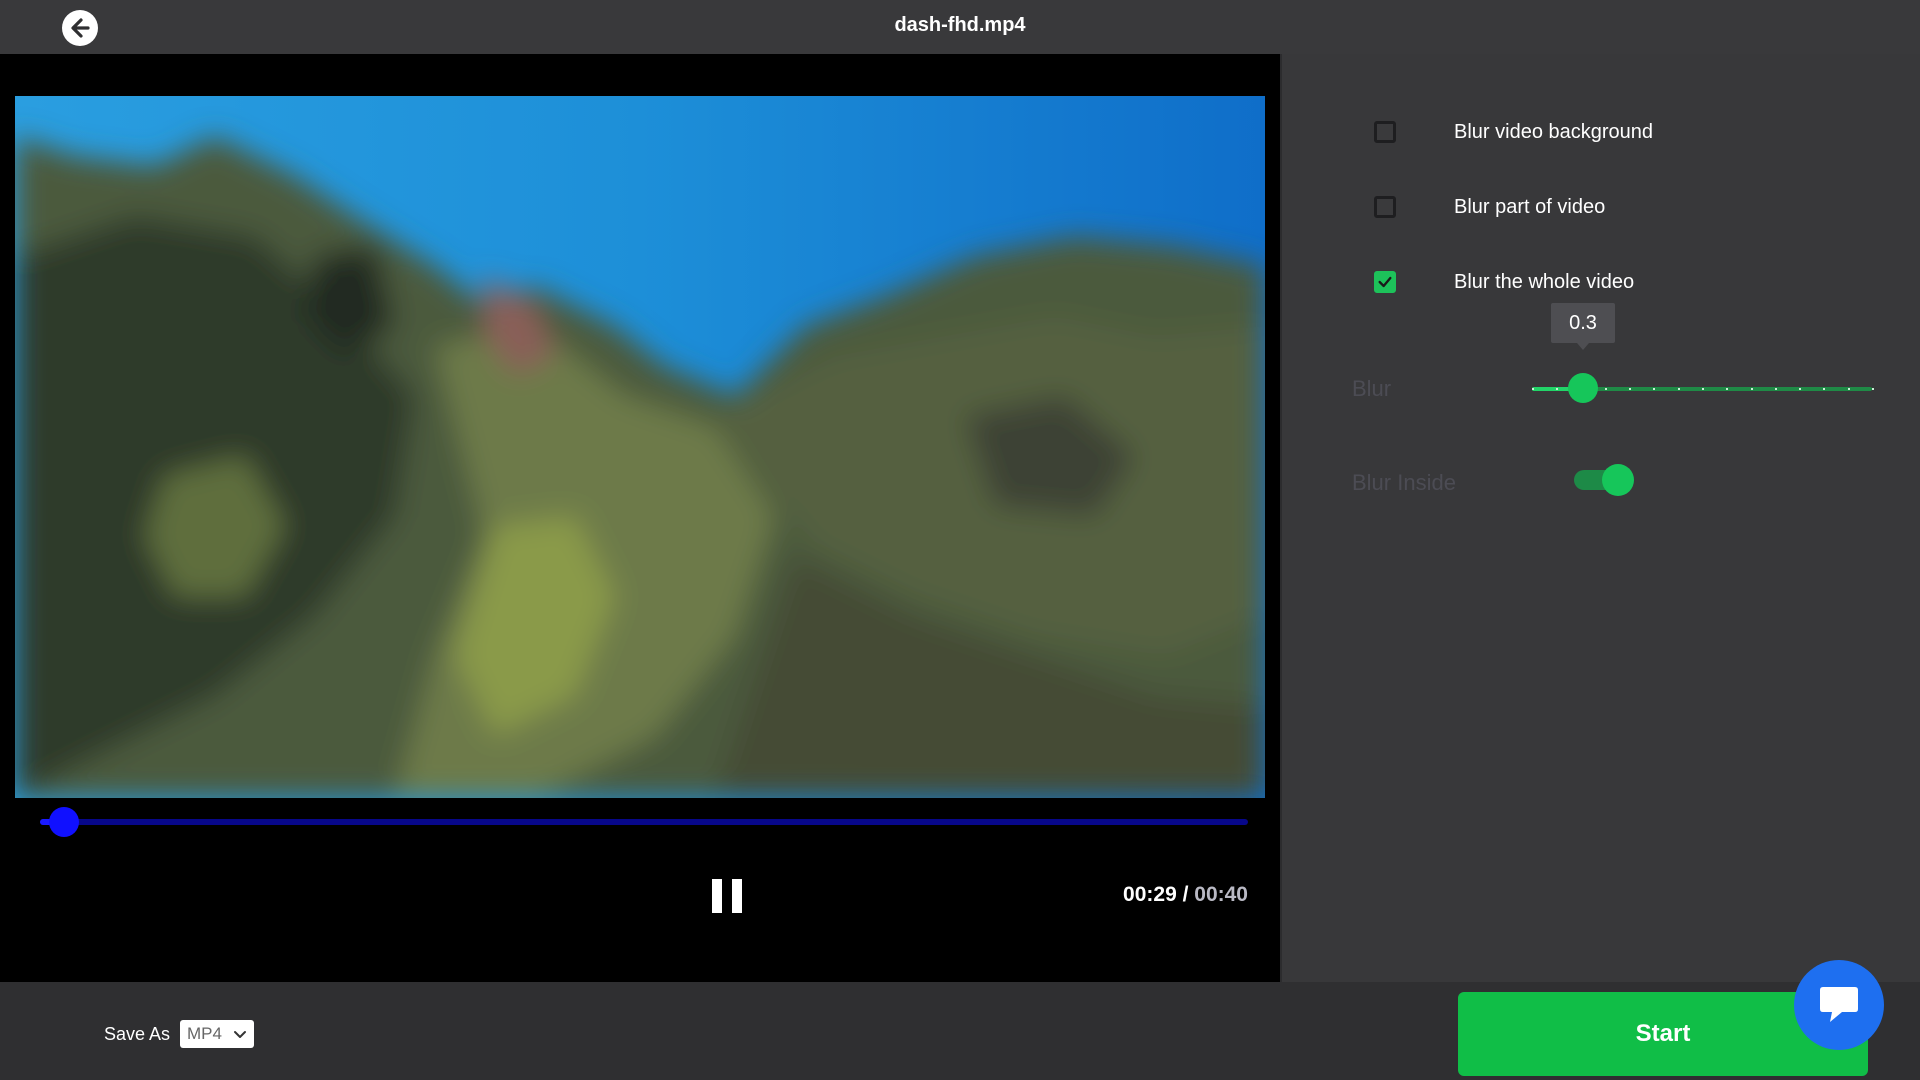  I want to click on time-total: 00:40, so click(1221, 894).